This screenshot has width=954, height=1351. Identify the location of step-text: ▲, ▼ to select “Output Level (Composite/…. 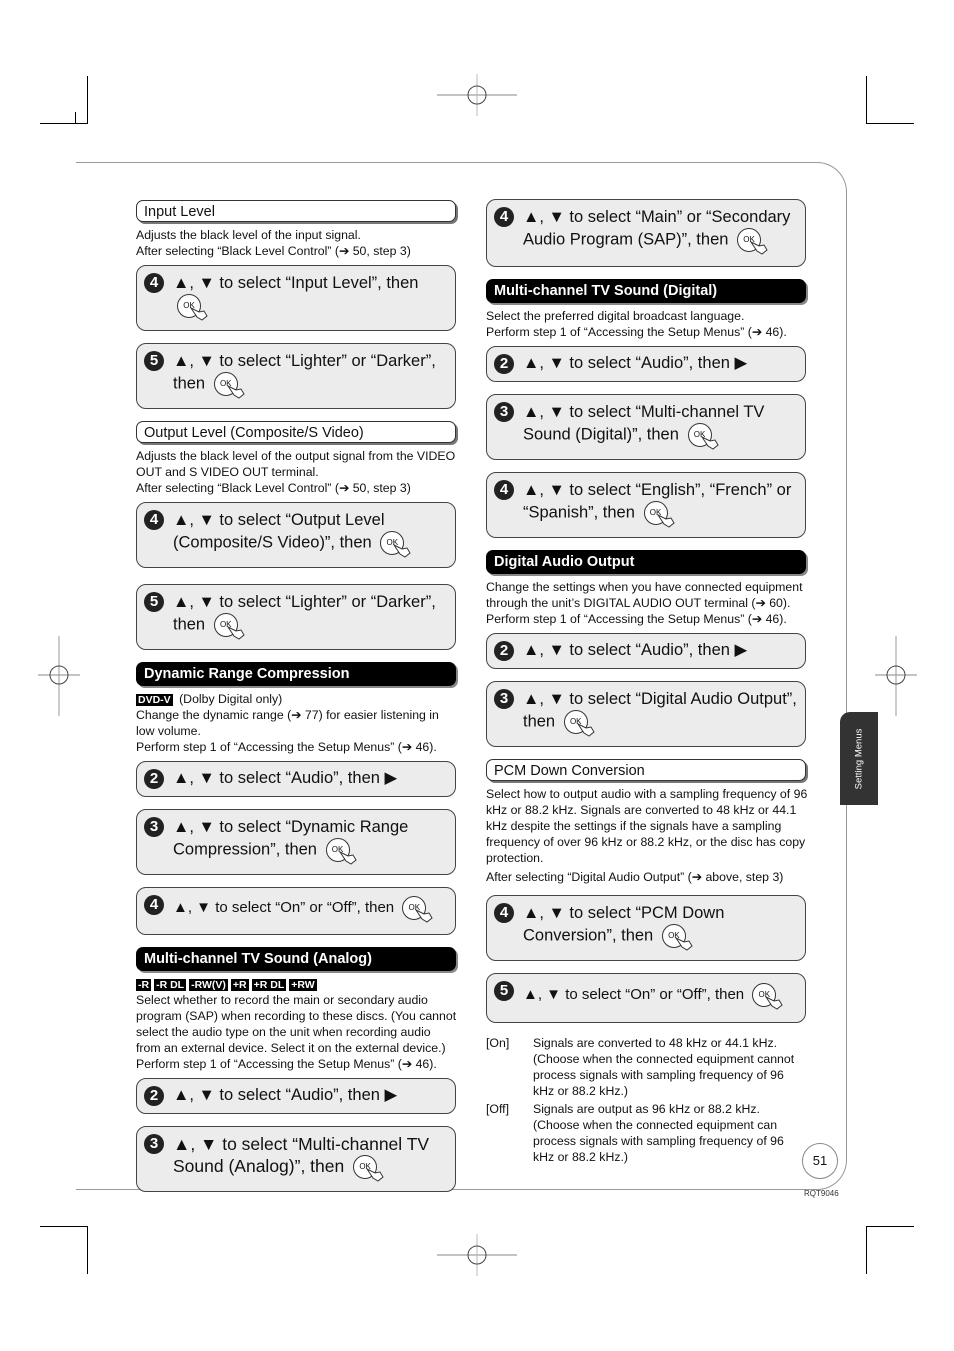
(279, 531).